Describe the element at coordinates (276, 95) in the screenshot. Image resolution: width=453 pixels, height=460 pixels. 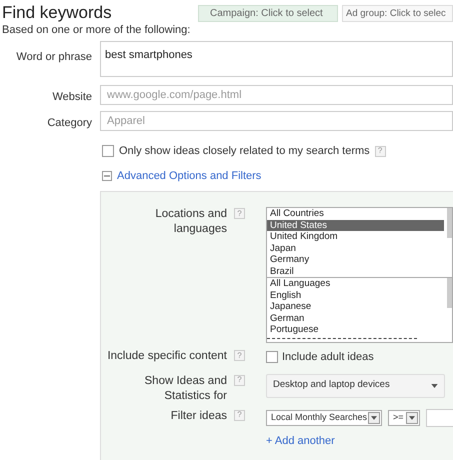
I see `input-field: www.google.com/page.html` at that location.